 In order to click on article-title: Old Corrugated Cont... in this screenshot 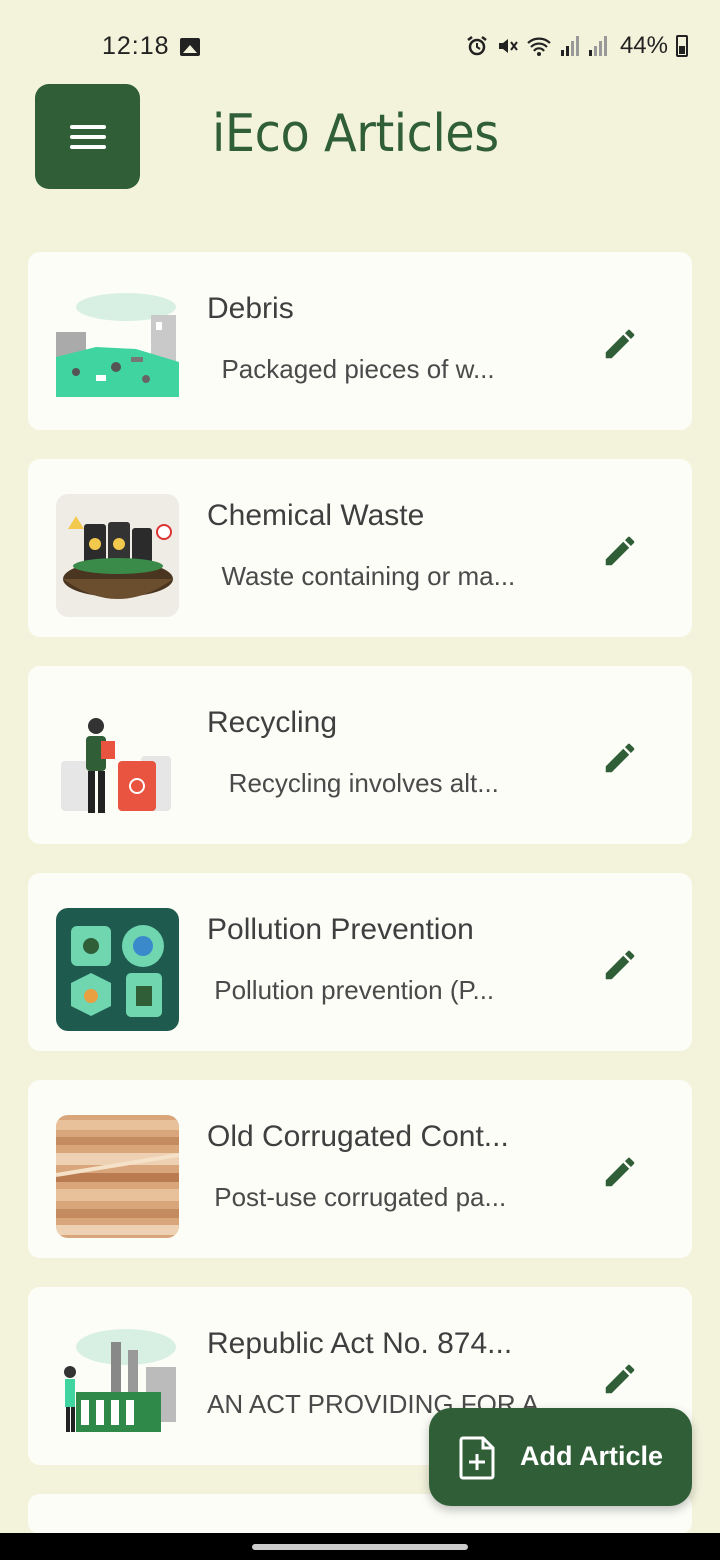, I will do `click(358, 1136)`.